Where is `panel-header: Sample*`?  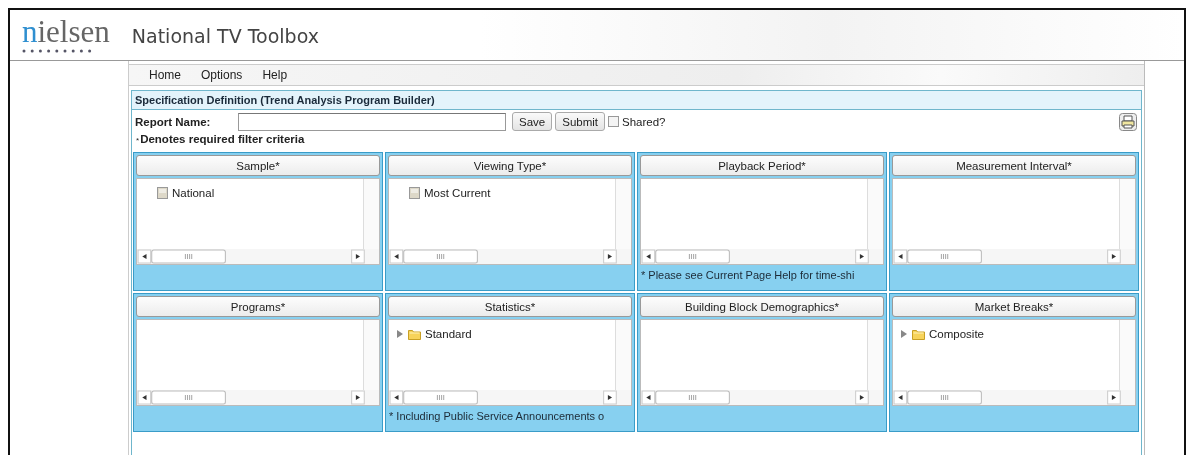
panel-header: Sample* is located at coordinates (258, 165).